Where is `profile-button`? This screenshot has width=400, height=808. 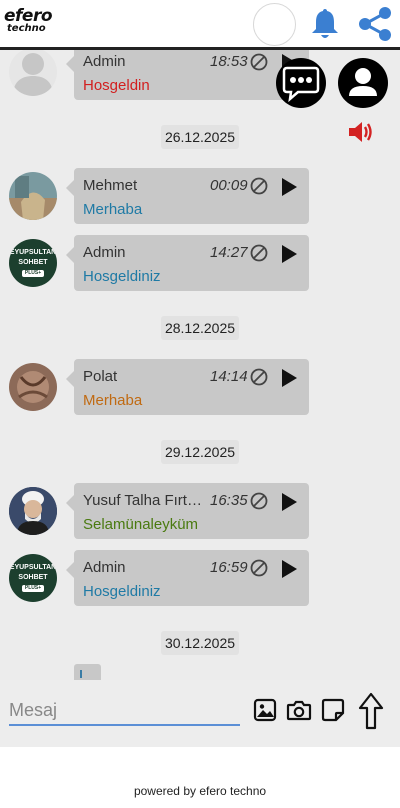
profile-button is located at coordinates (363, 83).